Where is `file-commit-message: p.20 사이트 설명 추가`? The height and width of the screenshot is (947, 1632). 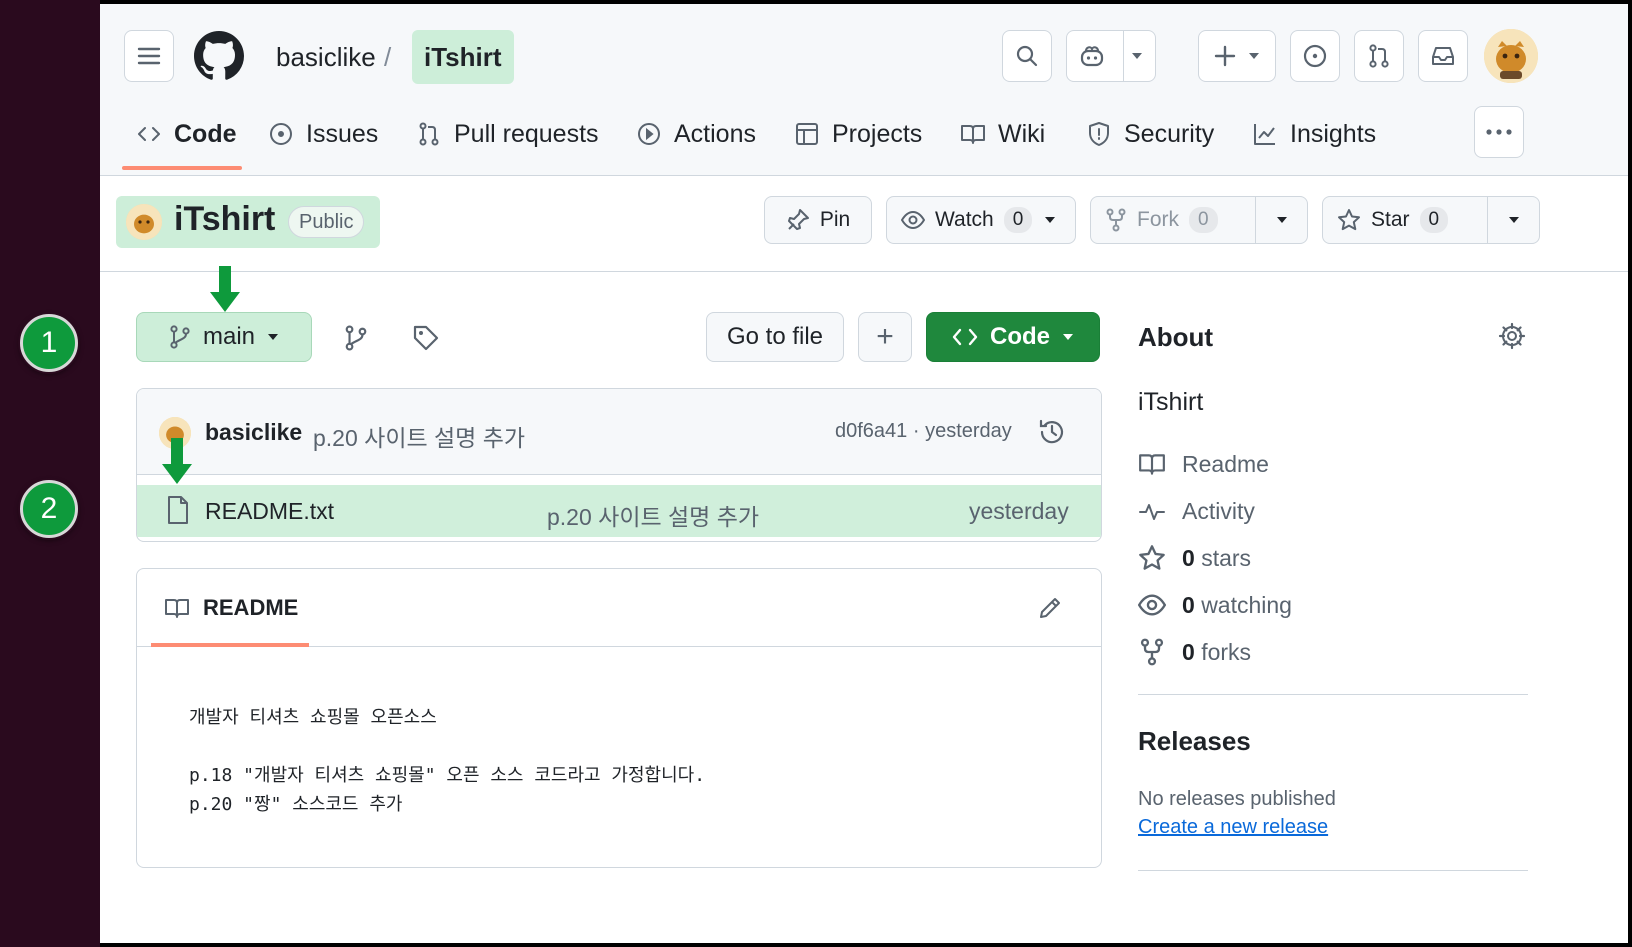
file-commit-message: p.20 사이트 설명 추가 is located at coordinates (653, 515).